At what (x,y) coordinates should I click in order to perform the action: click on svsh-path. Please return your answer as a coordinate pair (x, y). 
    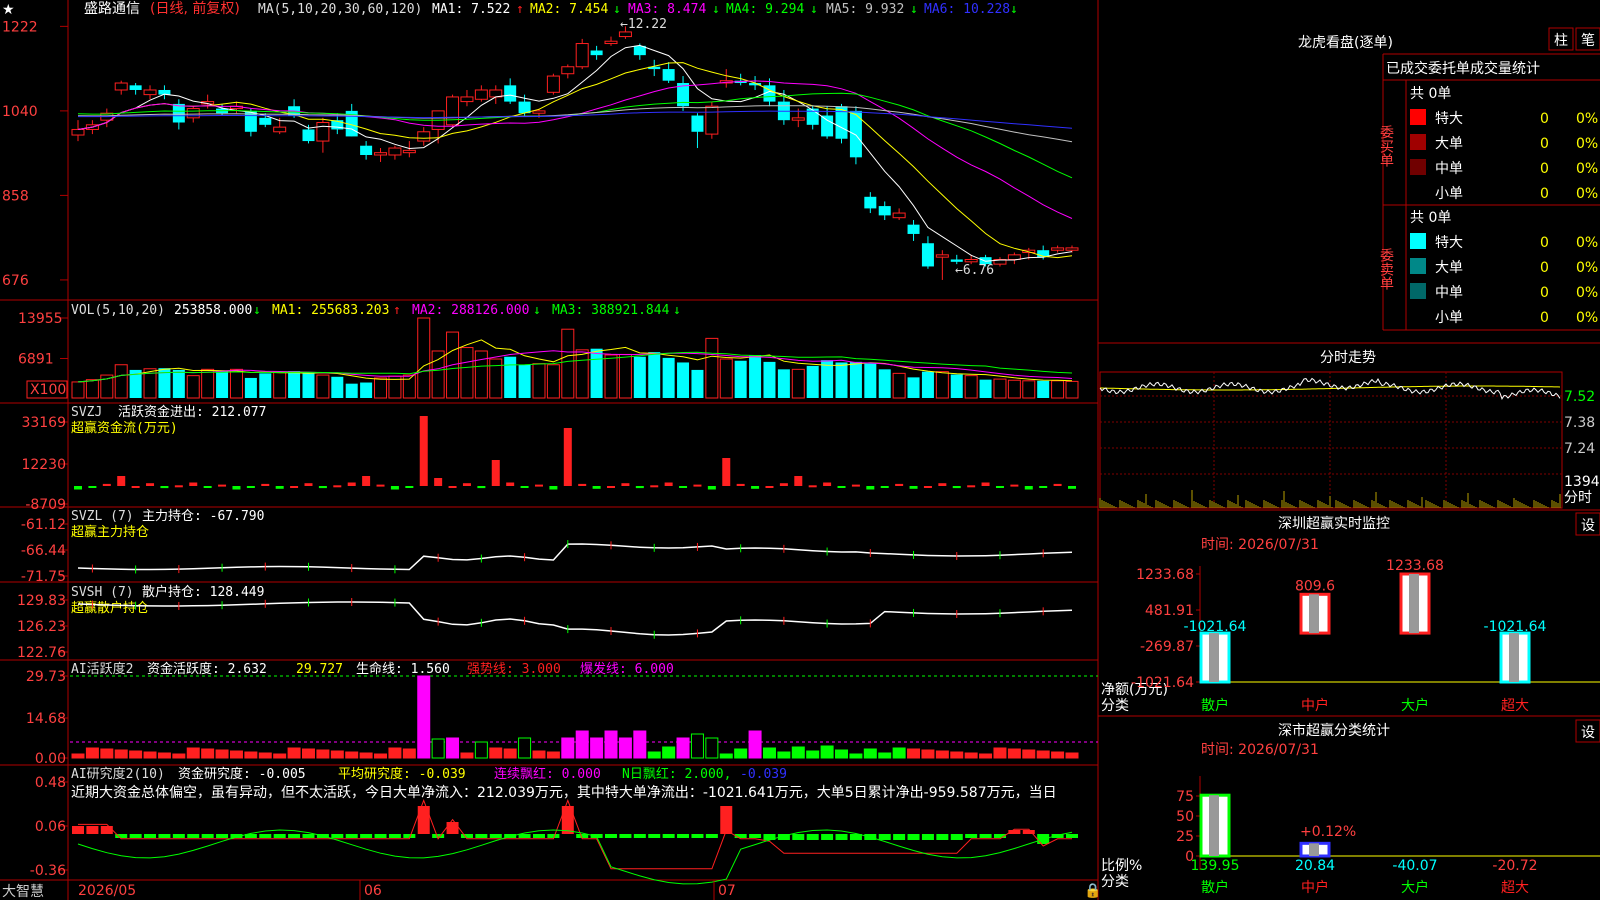
    Looking at the image, I should click on (575, 618).